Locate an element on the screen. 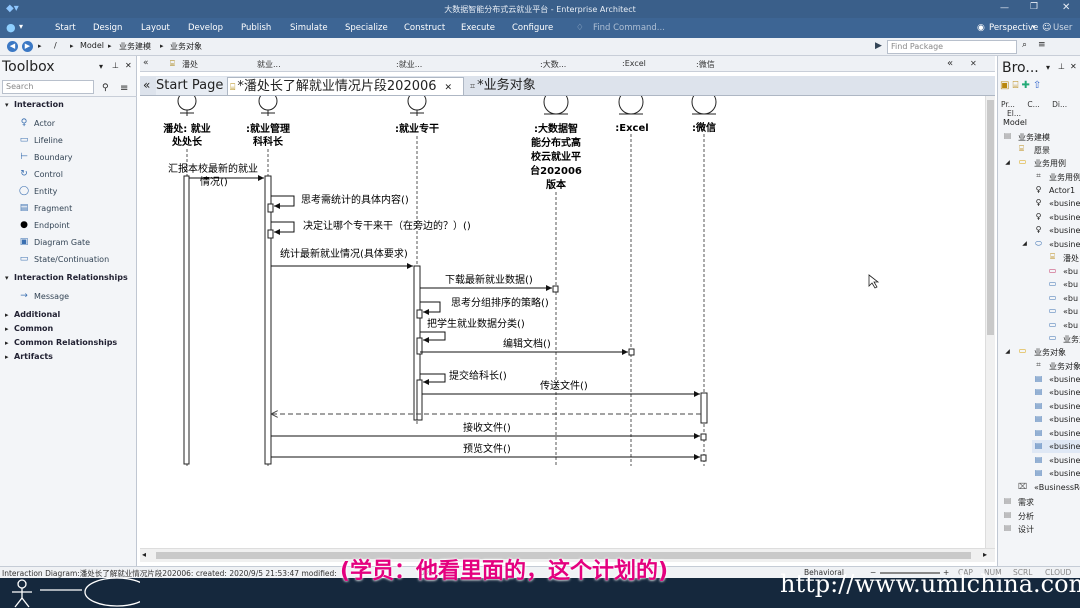 The width and height of the screenshot is (1080, 608). vertical-scrollbar is located at coordinates (990, 322).